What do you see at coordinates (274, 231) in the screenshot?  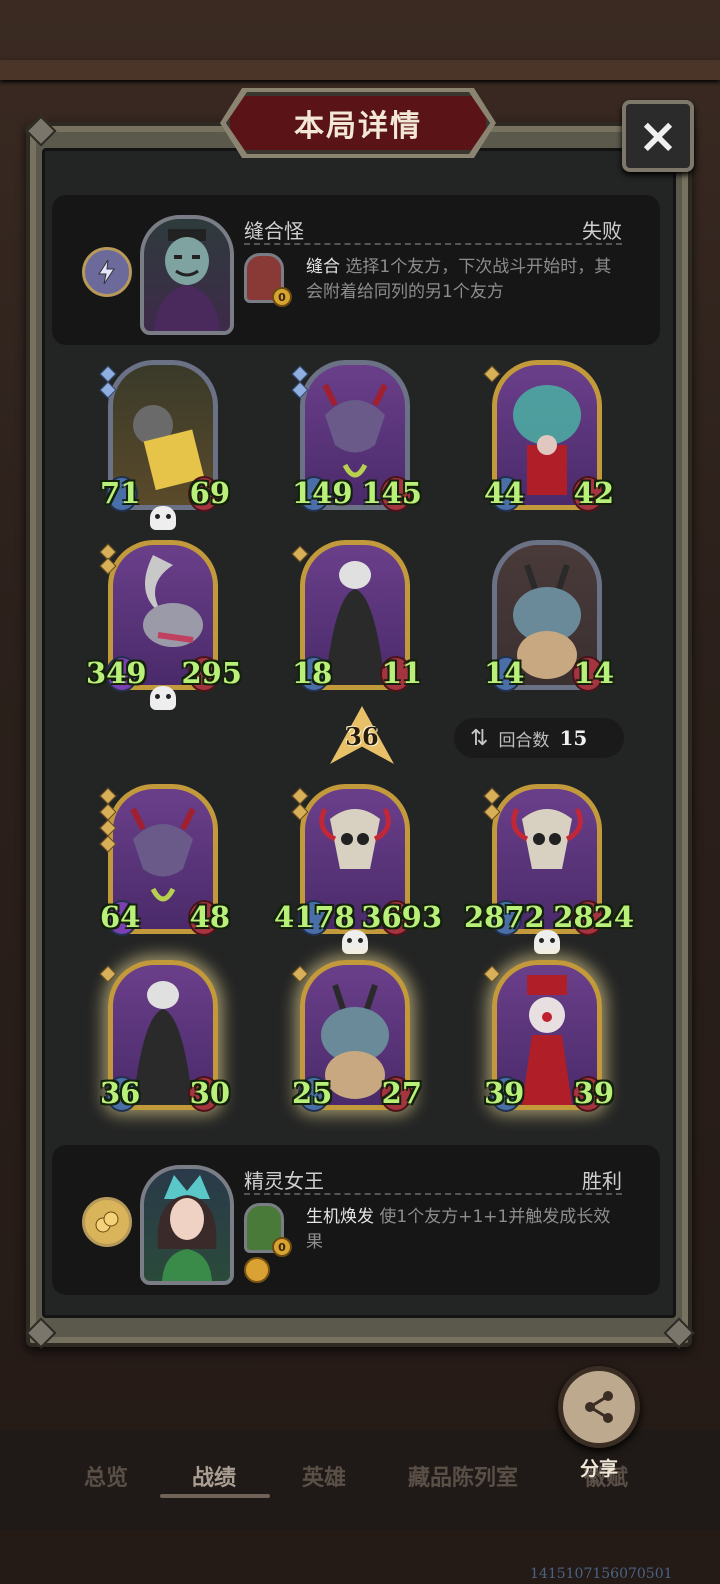 I see `opponent-name: 缝合怪` at bounding box center [274, 231].